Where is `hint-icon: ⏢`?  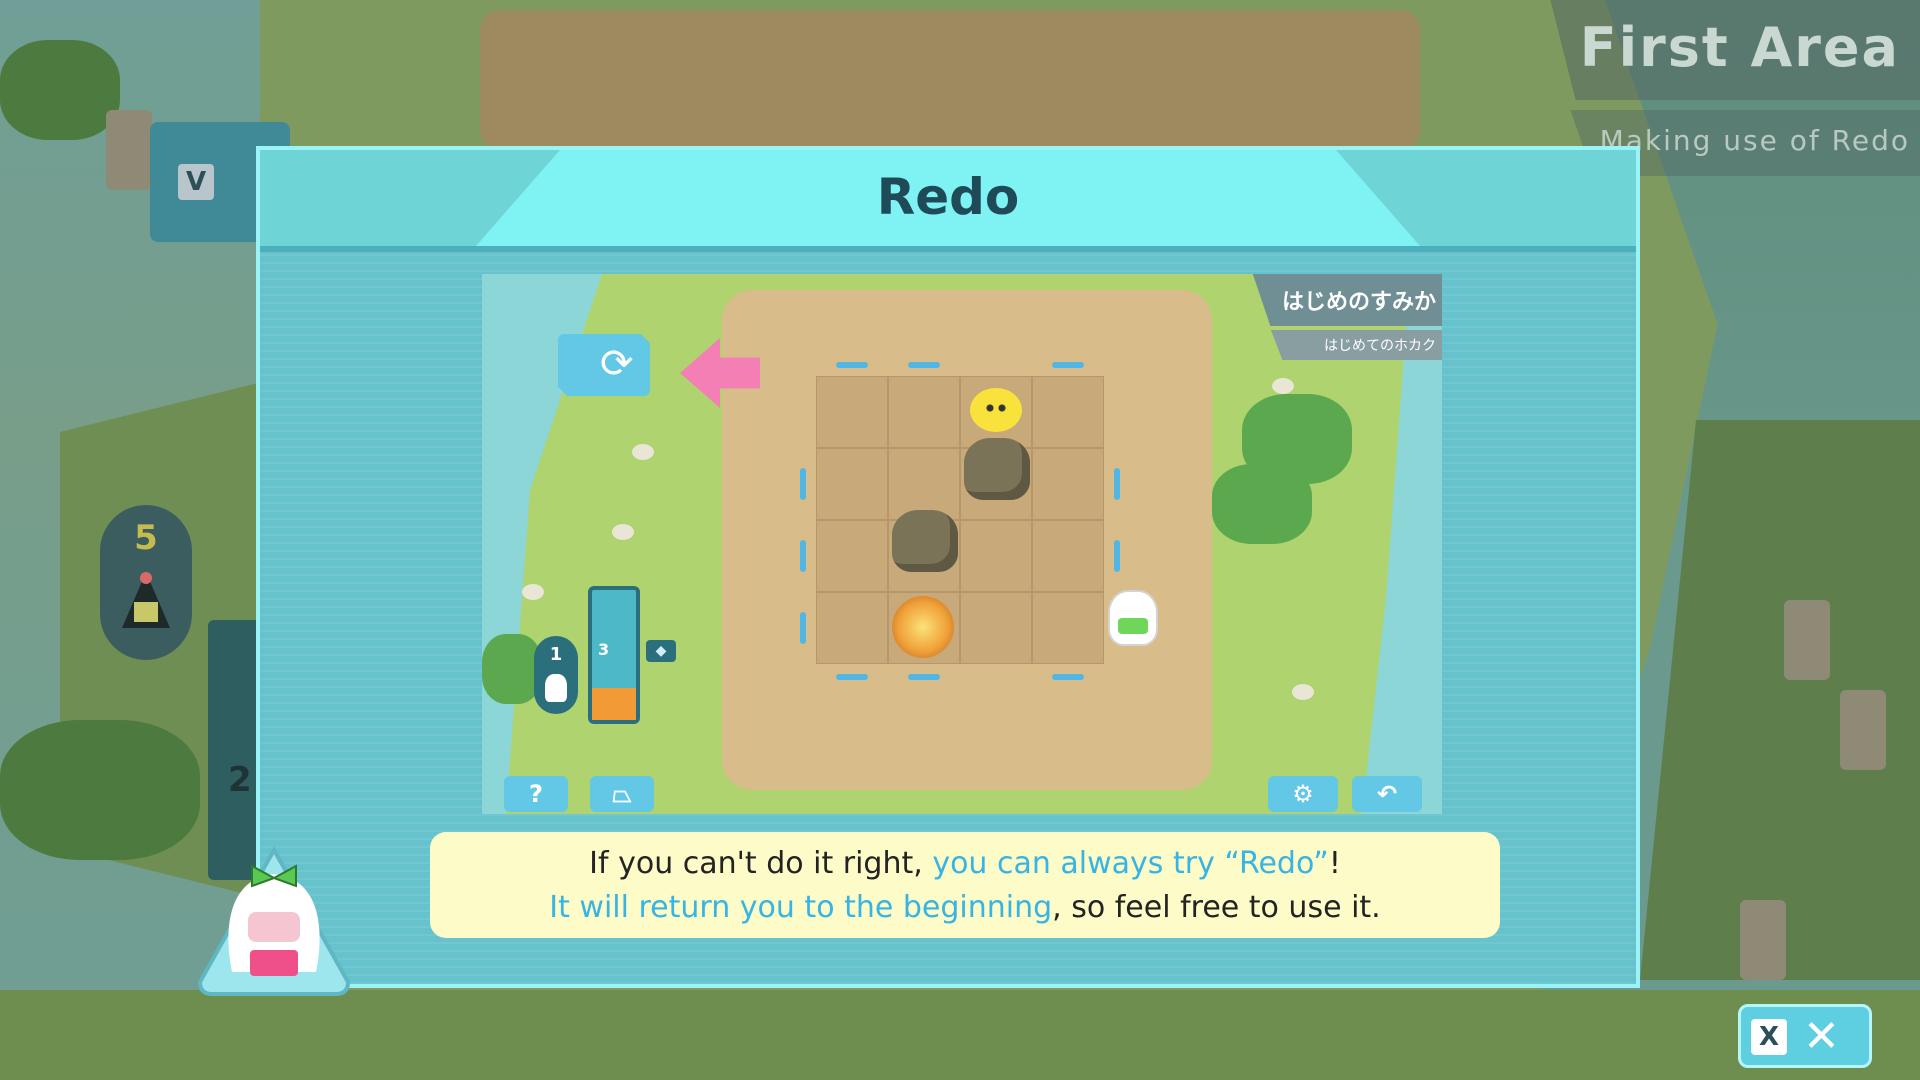 hint-icon: ⏢ is located at coordinates (622, 794).